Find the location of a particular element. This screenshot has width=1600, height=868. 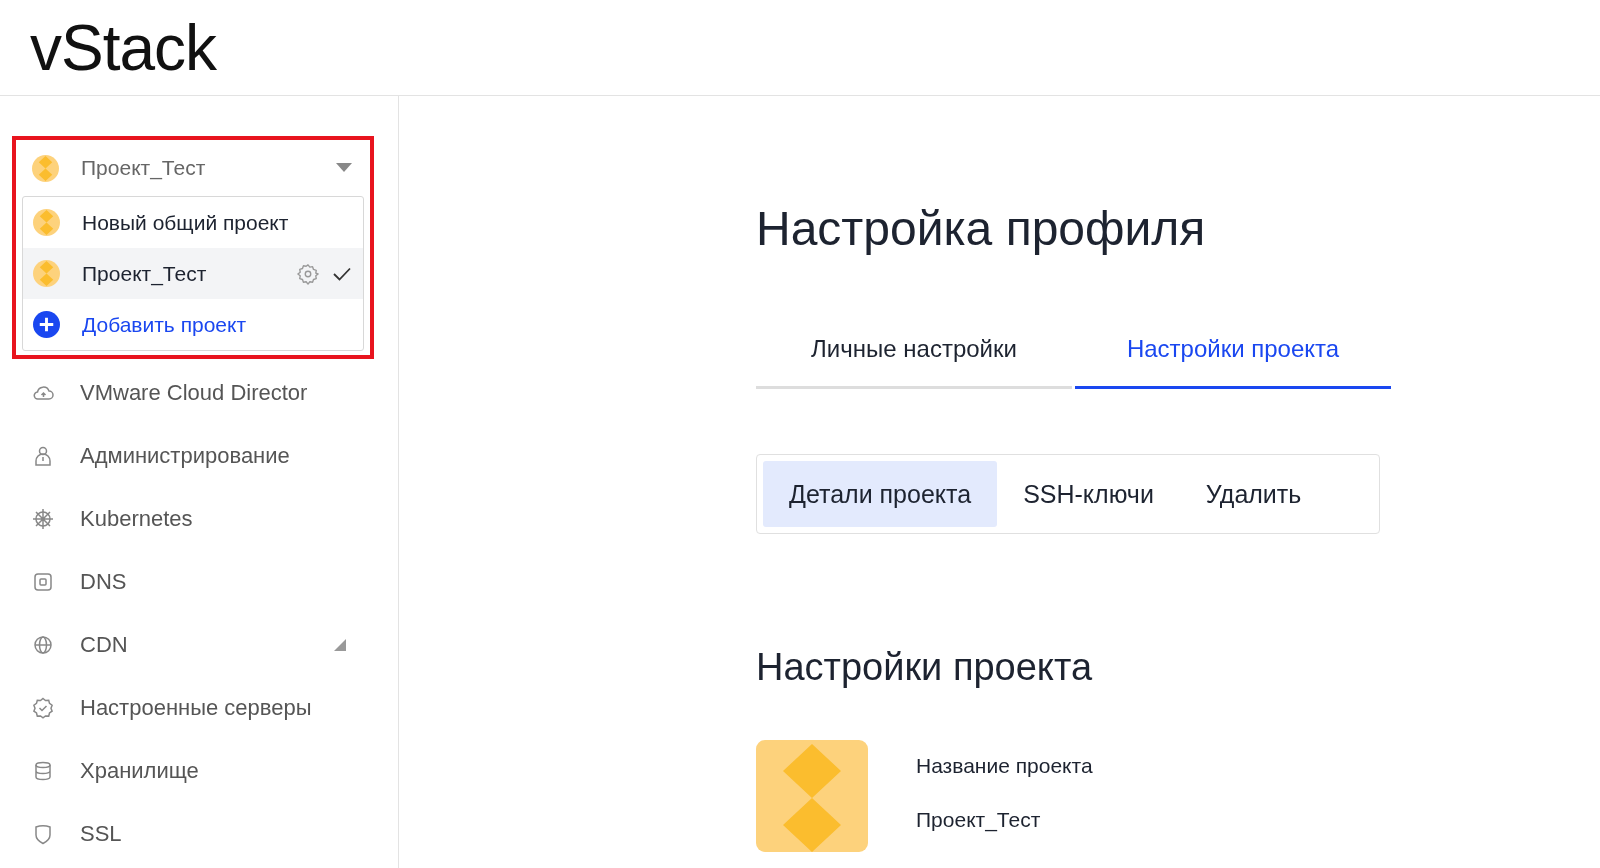

database-icon is located at coordinates (43, 770).